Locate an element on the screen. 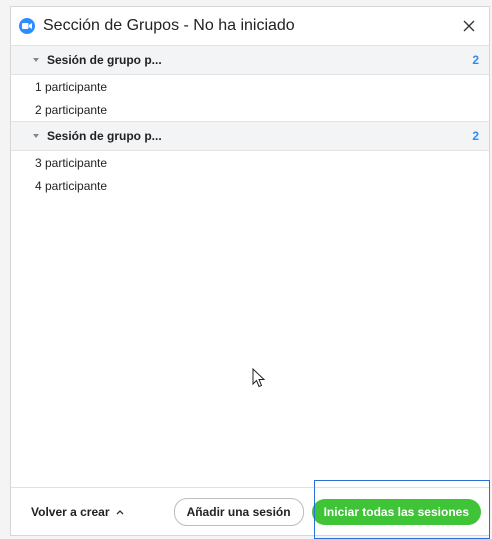  recreate-button: Volver a crear is located at coordinates (102, 512).